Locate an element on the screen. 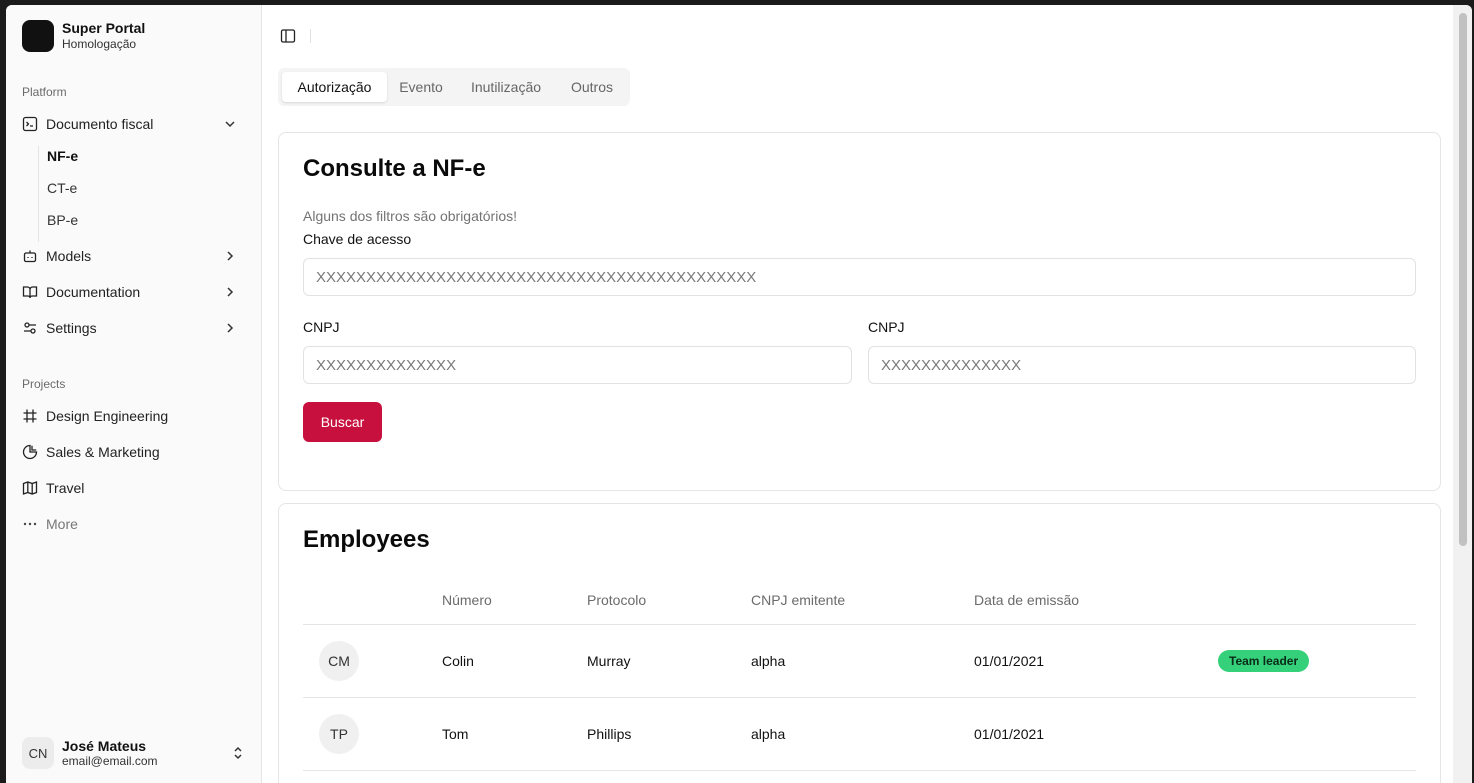 The height and width of the screenshot is (783, 1474). sidebar-item-label: Models is located at coordinates (69, 256).